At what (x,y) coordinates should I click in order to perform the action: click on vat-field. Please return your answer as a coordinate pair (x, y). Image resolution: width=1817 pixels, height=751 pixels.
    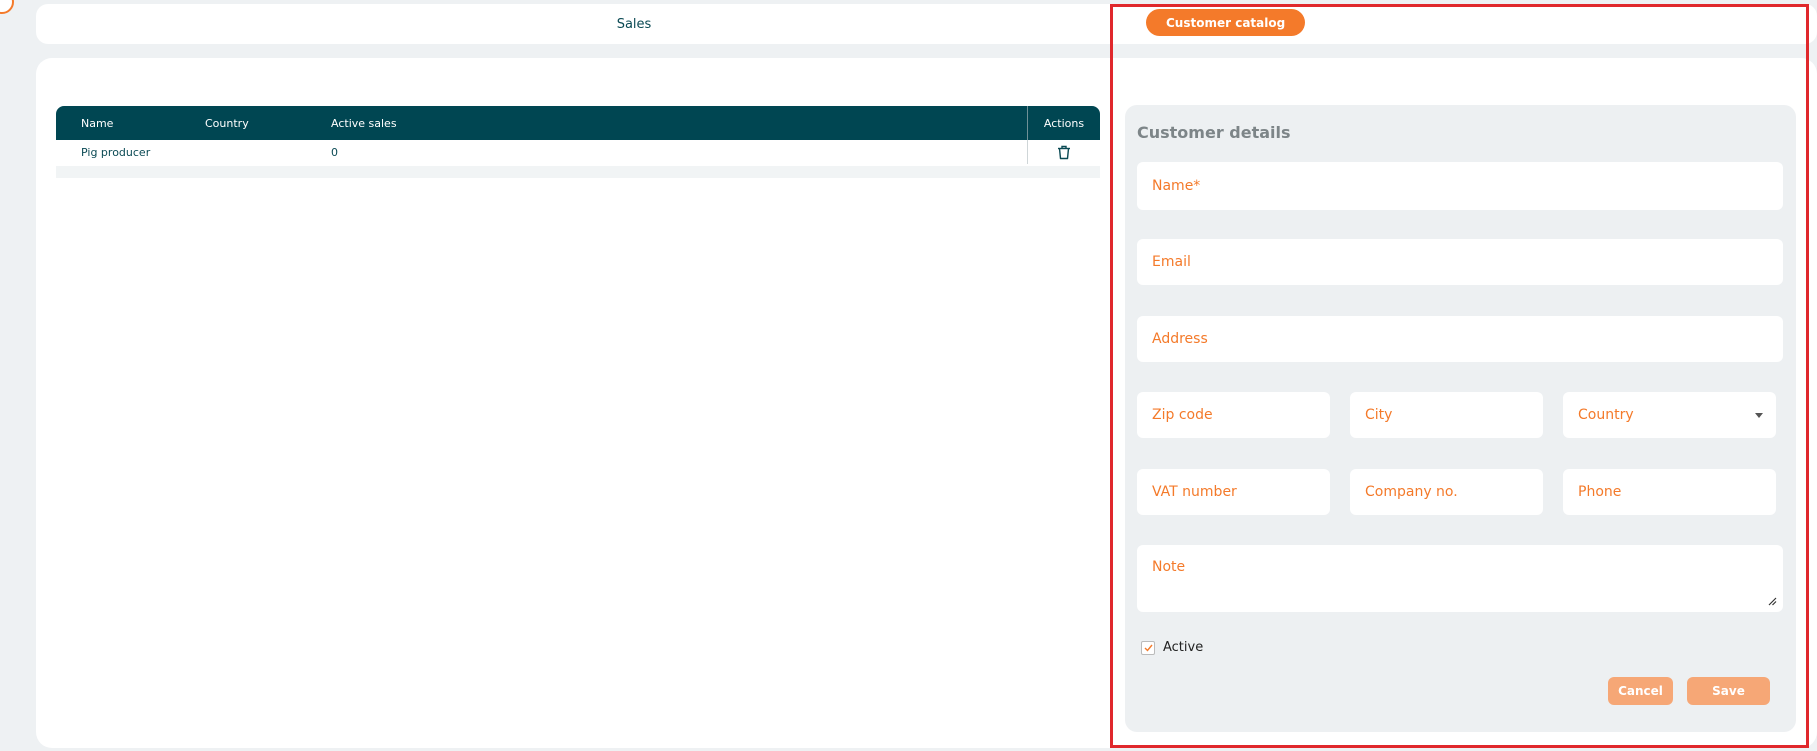
    Looking at the image, I should click on (1233, 492).